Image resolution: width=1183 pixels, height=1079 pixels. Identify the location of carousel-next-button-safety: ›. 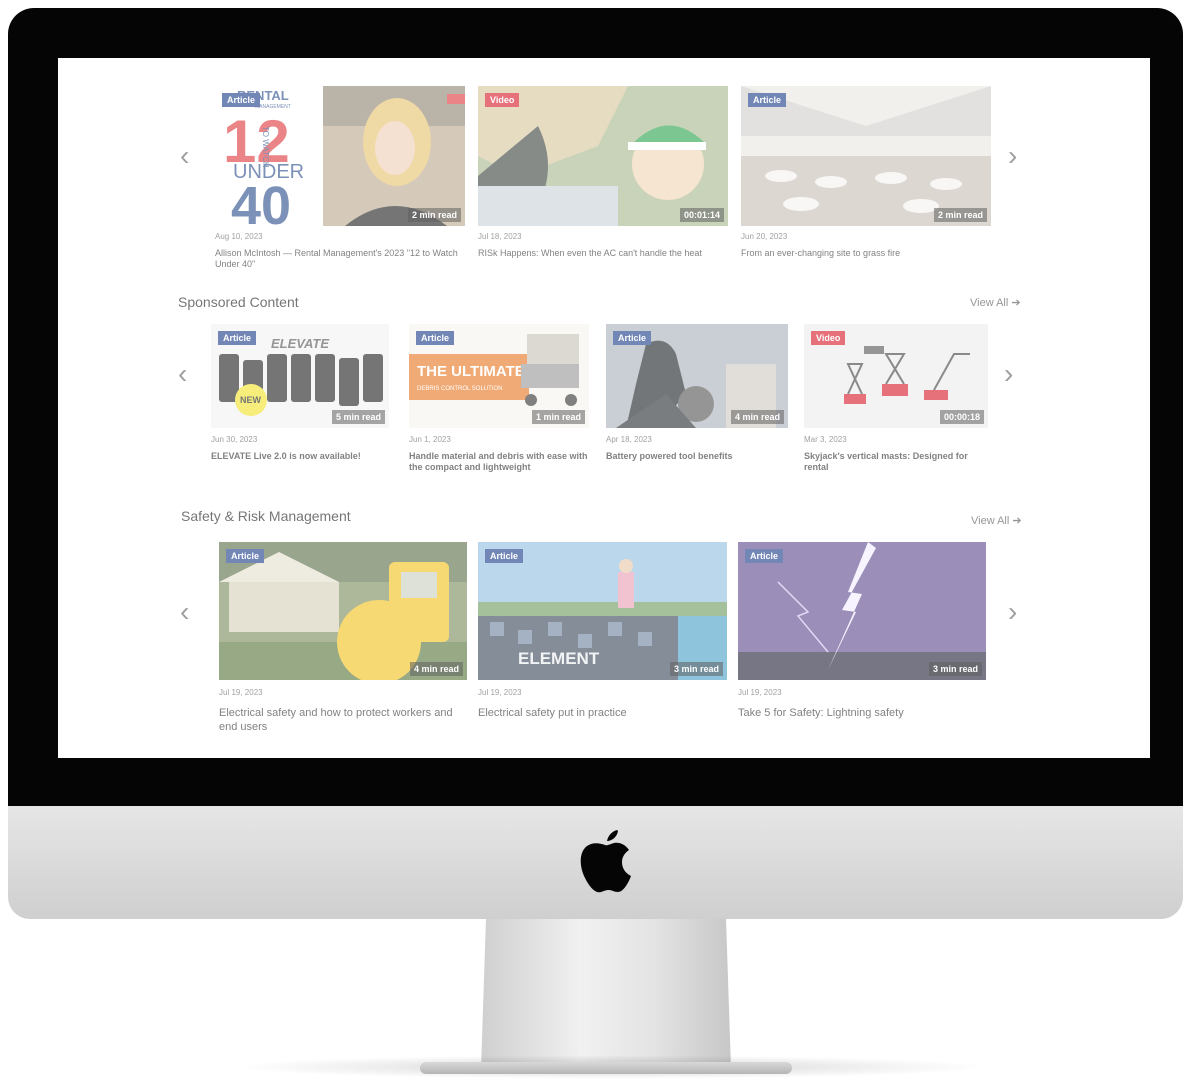
(1012, 612).